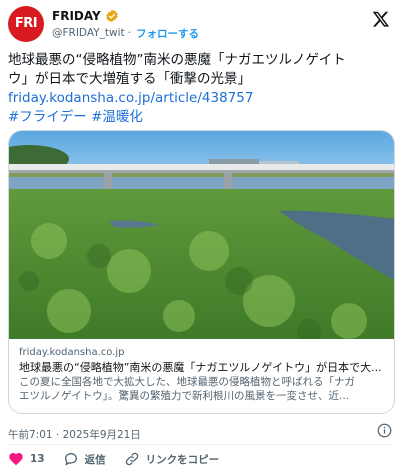 The image size is (400, 473). What do you see at coordinates (167, 33) in the screenshot?
I see `follow-button: フォローする` at bounding box center [167, 33].